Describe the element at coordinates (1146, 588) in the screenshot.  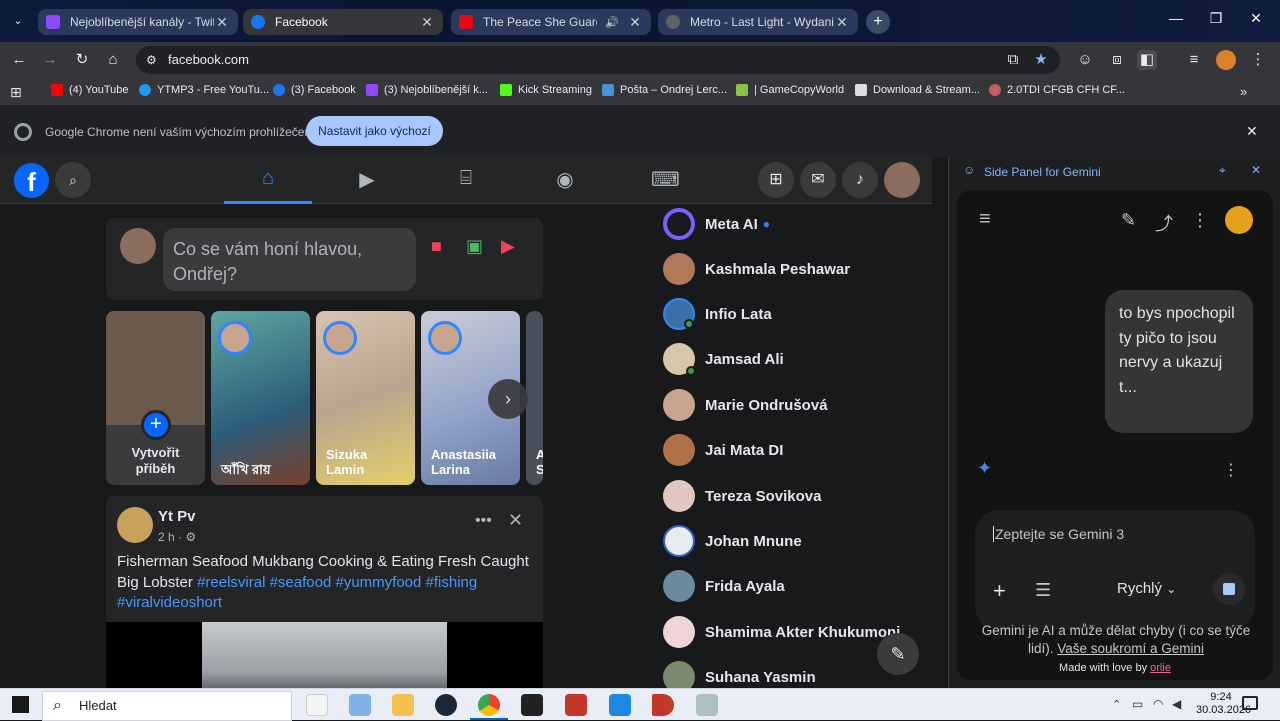
I see `model-selector: Rychlý ⌄` at that location.